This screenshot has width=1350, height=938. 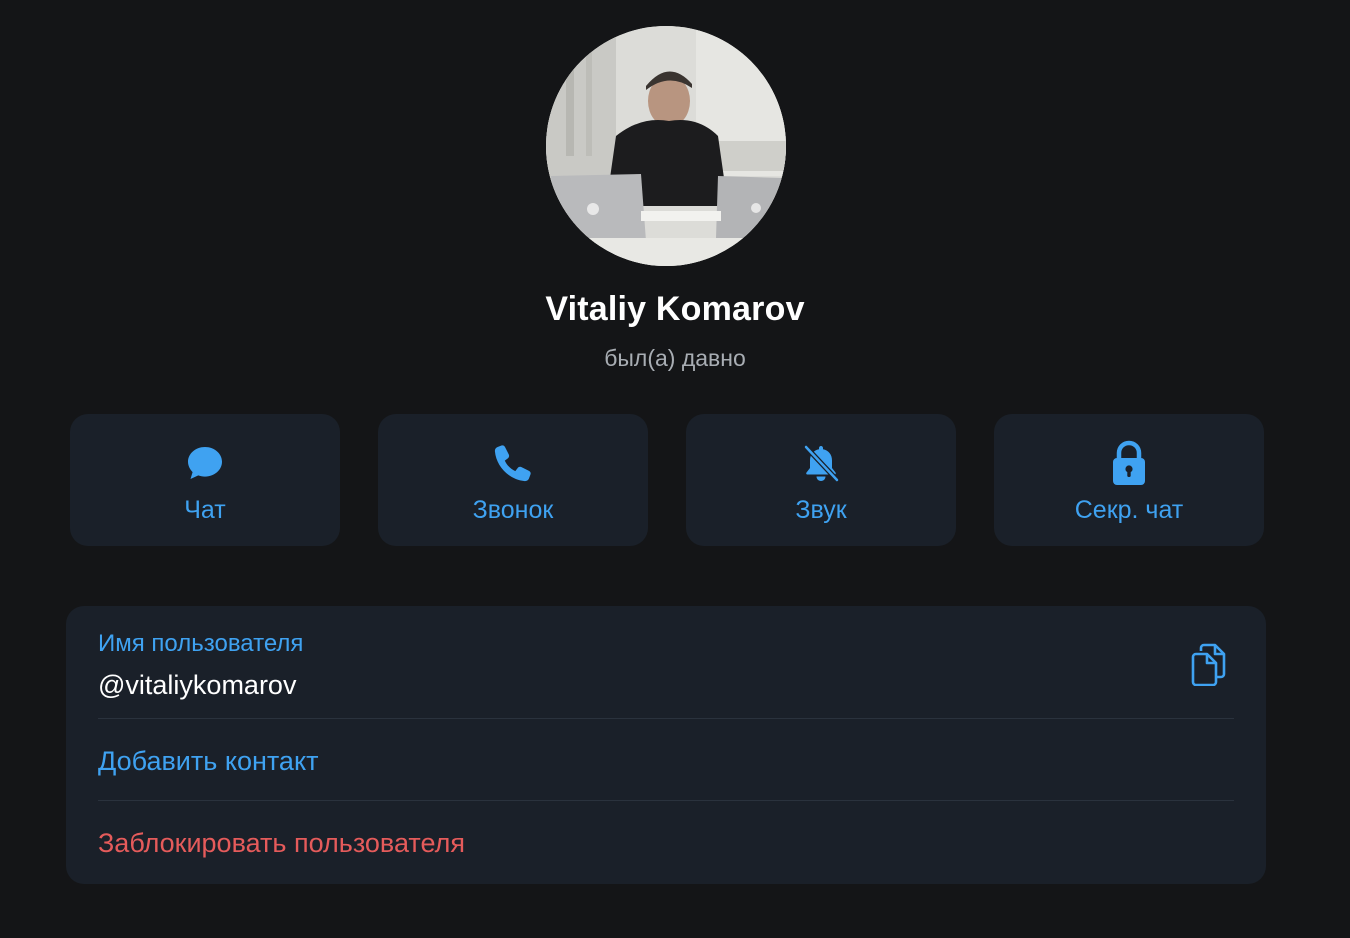 What do you see at coordinates (205, 510) in the screenshot?
I see `chat-button-label: Чат` at bounding box center [205, 510].